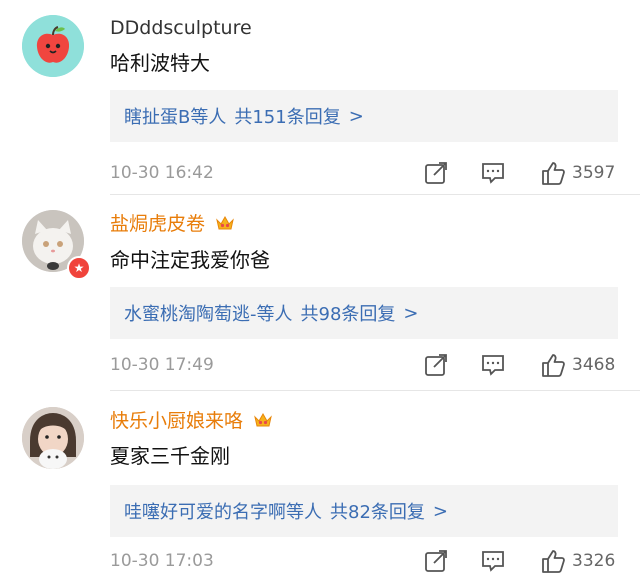 The width and height of the screenshot is (640, 584). Describe the element at coordinates (170, 456) in the screenshot. I see `comment-text: 夏家三千金刚` at that location.